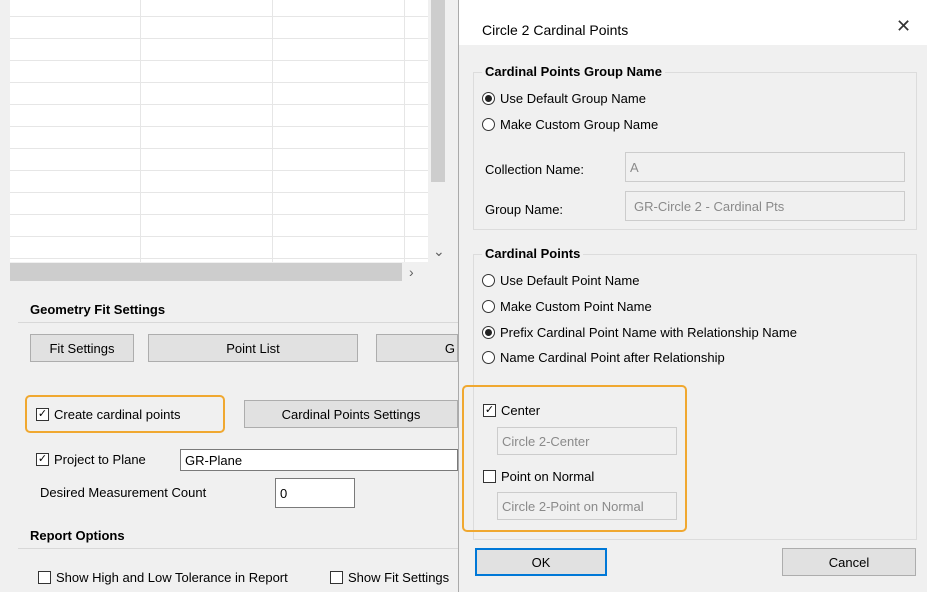 The height and width of the screenshot is (592, 927). I want to click on create-cardinal-points-checkbox: ✓ Create cardinal points, so click(108, 414).